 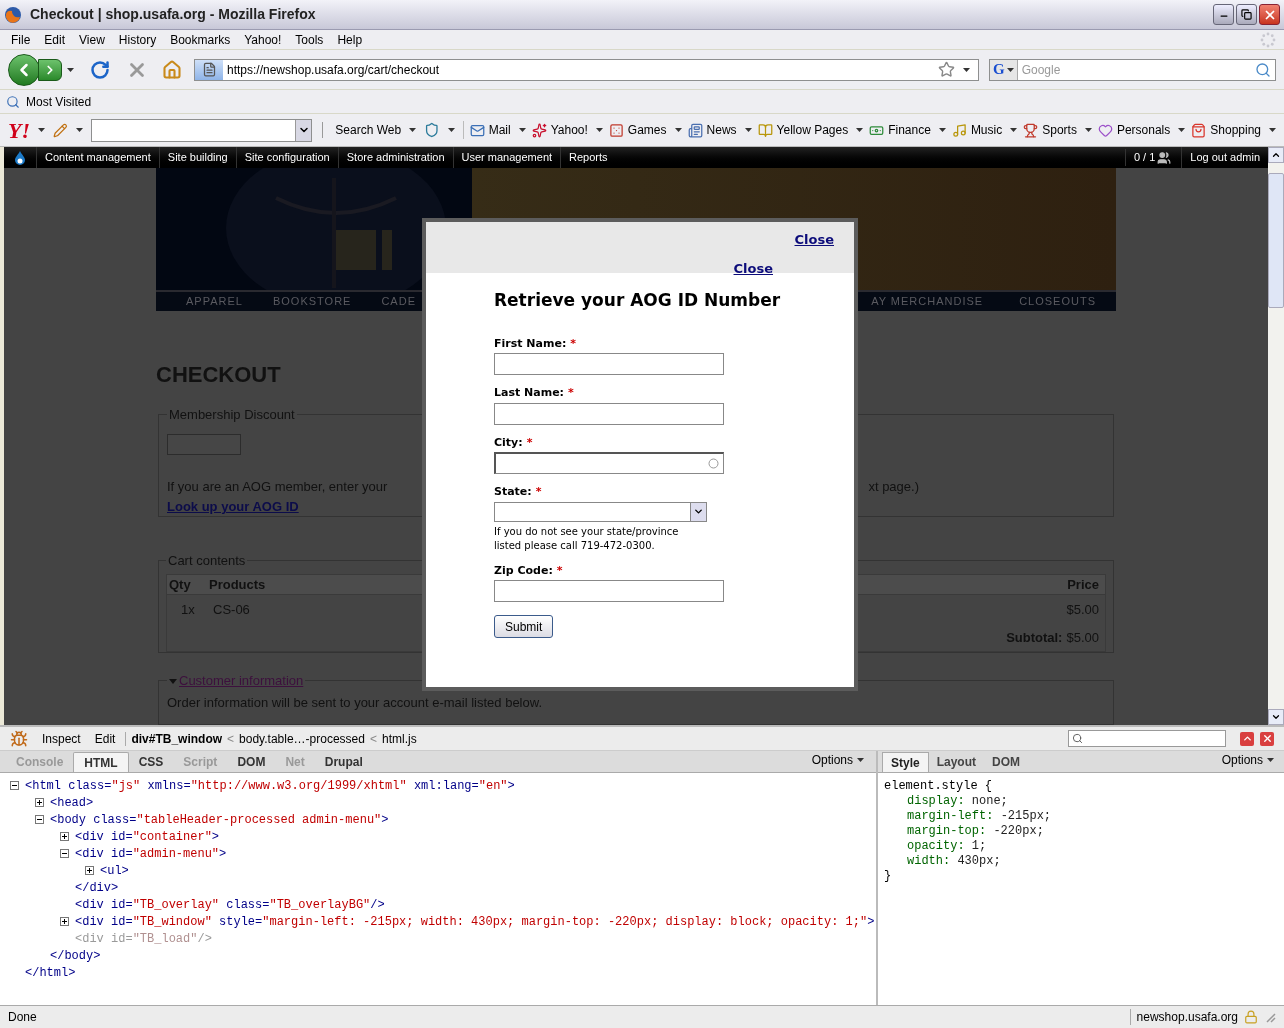 What do you see at coordinates (114, 870) in the screenshot?
I see `code-line: <ul>` at bounding box center [114, 870].